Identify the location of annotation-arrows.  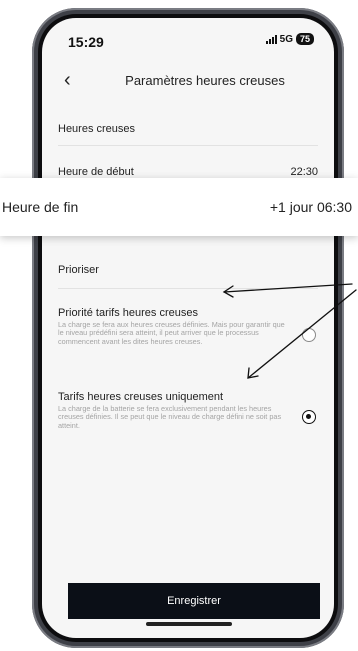
(289, 331).